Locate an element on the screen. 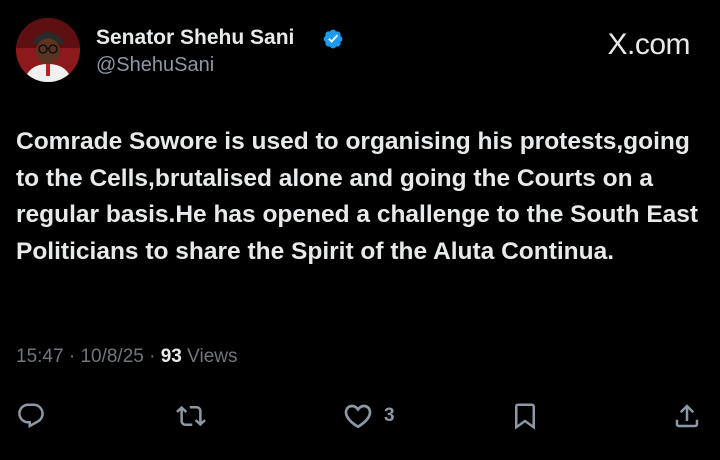 The image size is (720, 460). views-label: Views is located at coordinates (212, 356).